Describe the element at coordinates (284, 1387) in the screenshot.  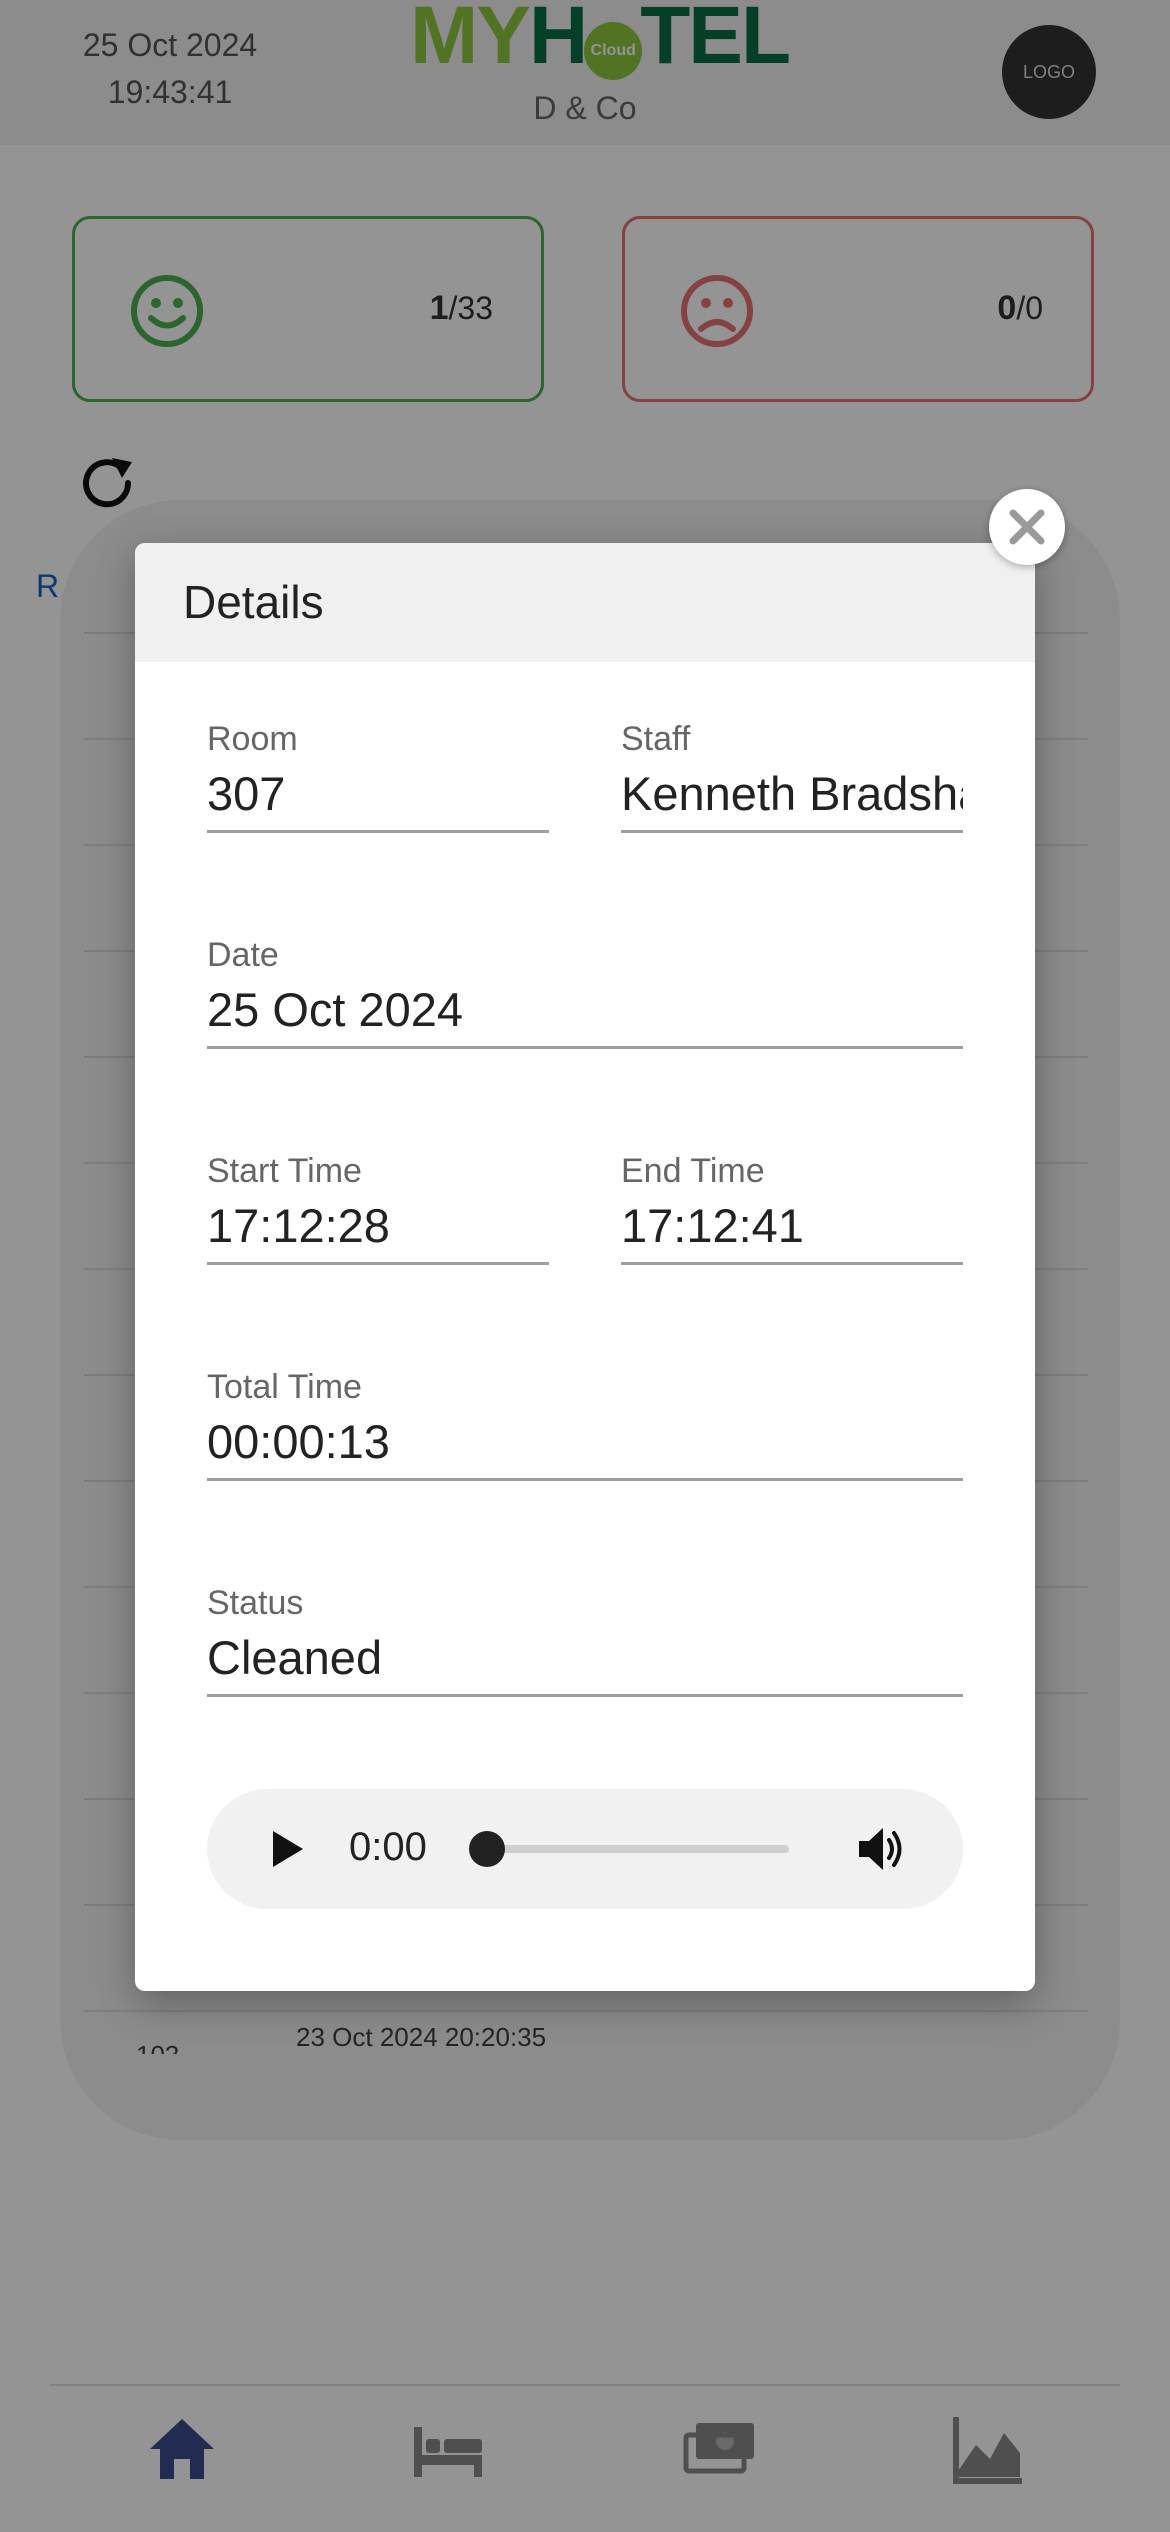
I see `total-time-label: Total Time` at that location.